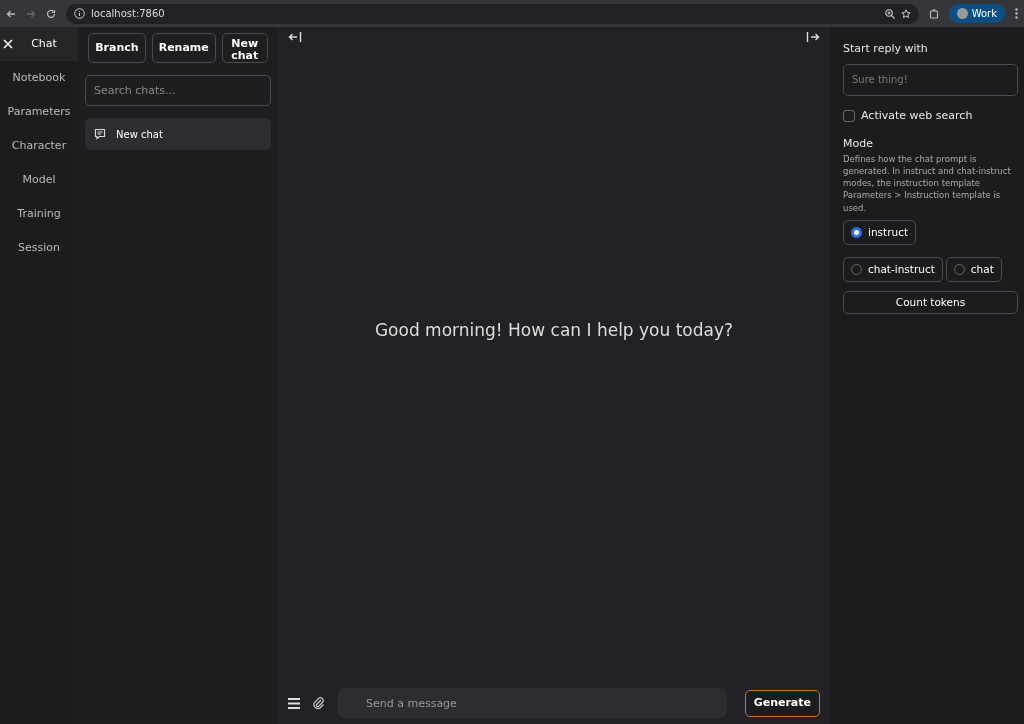  Describe the element at coordinates (39, 180) in the screenshot. I see `sidebar-tab: Model` at that location.